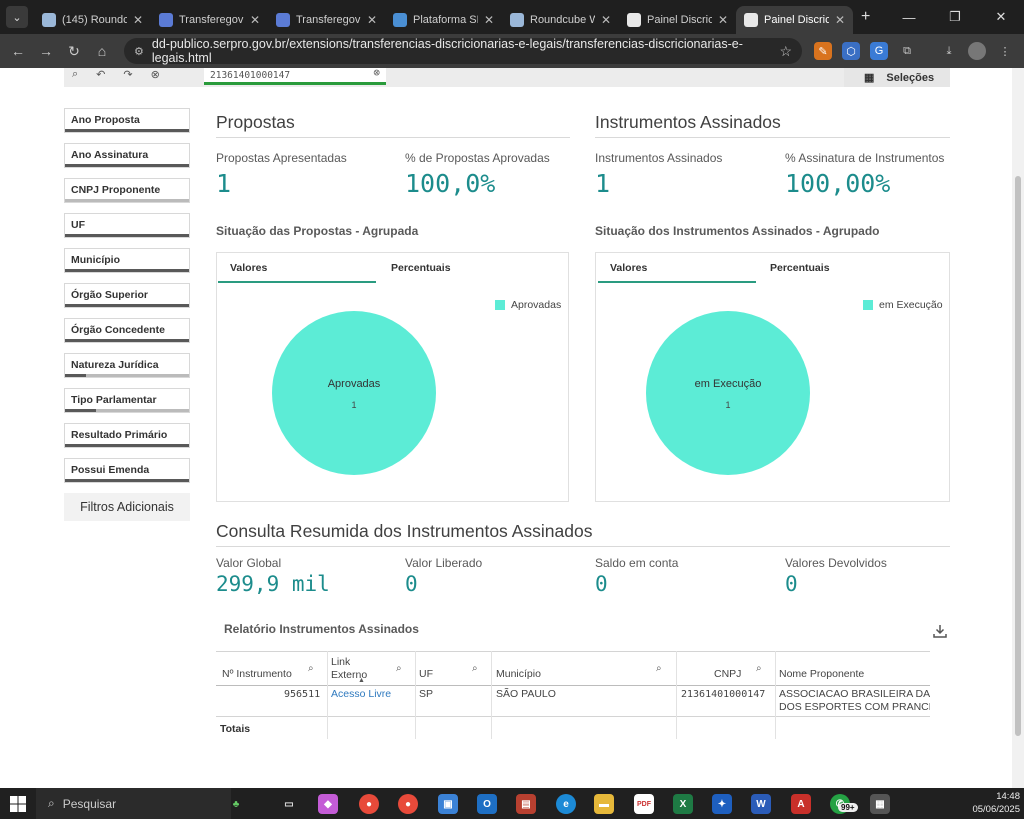 The width and height of the screenshot is (1024, 819). I want to click on filter-state-fill, so click(76, 375).